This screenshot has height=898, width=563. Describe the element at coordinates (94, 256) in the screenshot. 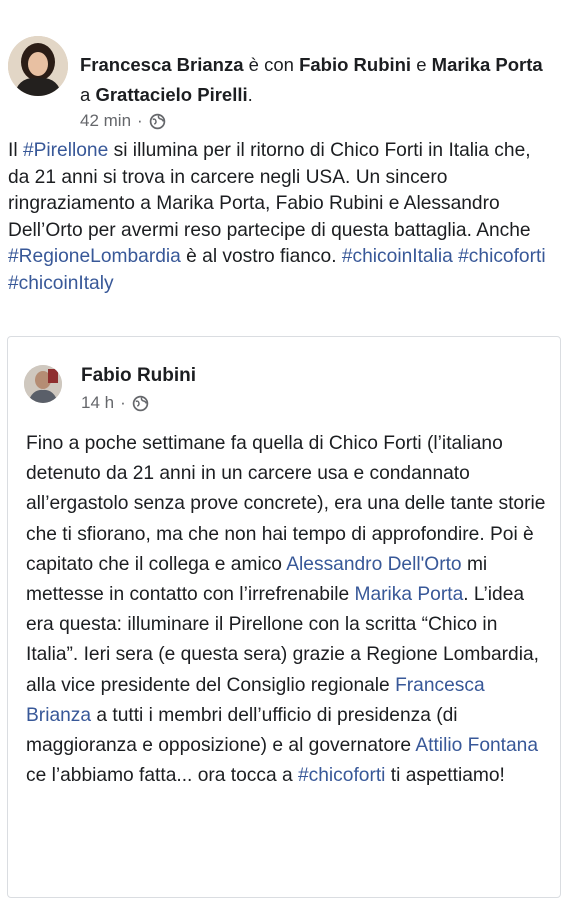

I see `hashtag-regionelombardia: #RegioneLombardia` at that location.